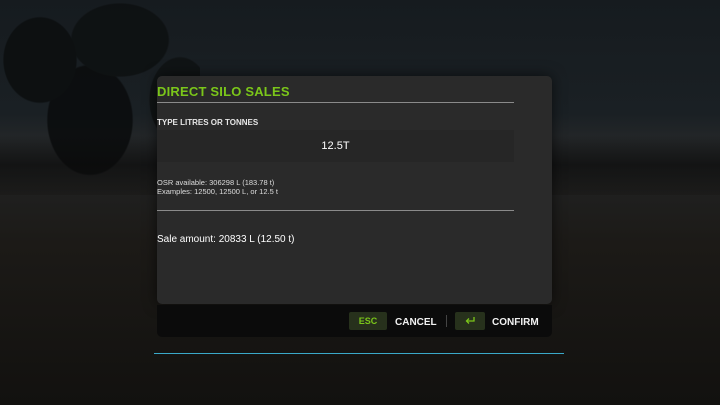 The height and width of the screenshot is (405, 720). I want to click on button-bar: ESC CANCEL CONFIRM, so click(354, 321).